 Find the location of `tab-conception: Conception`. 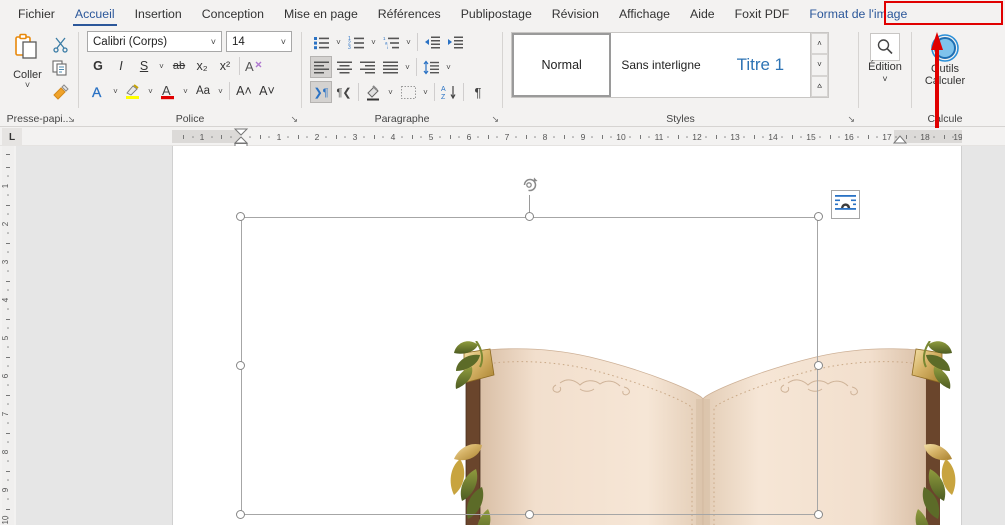

tab-conception: Conception is located at coordinates (233, 14).